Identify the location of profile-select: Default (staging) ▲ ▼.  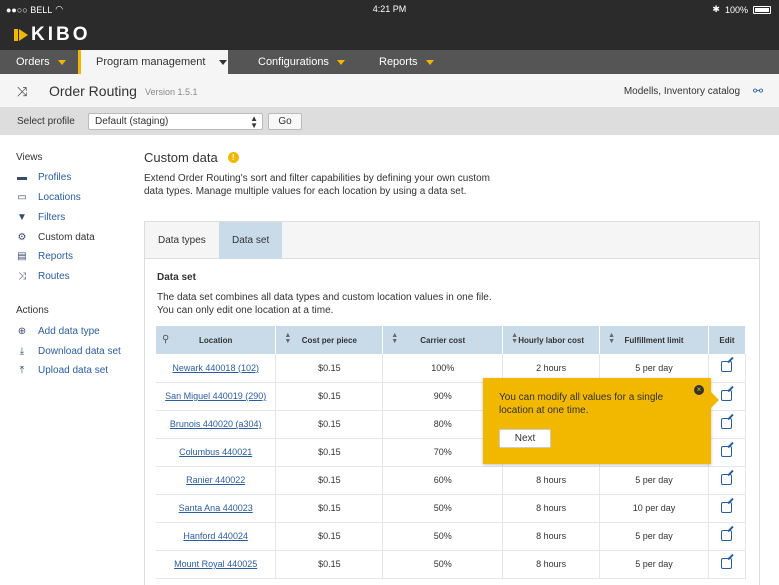
(175, 121).